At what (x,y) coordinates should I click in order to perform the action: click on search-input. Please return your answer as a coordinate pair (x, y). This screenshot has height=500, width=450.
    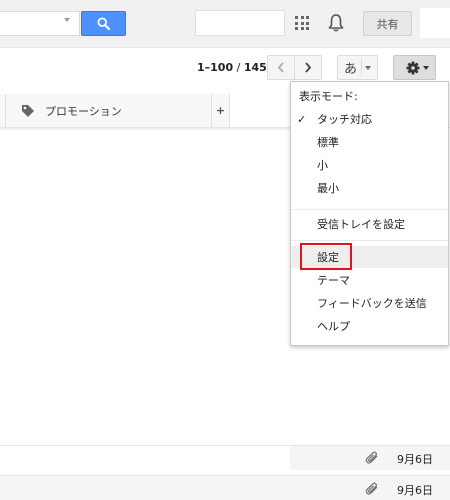
    Looking at the image, I should click on (40, 23).